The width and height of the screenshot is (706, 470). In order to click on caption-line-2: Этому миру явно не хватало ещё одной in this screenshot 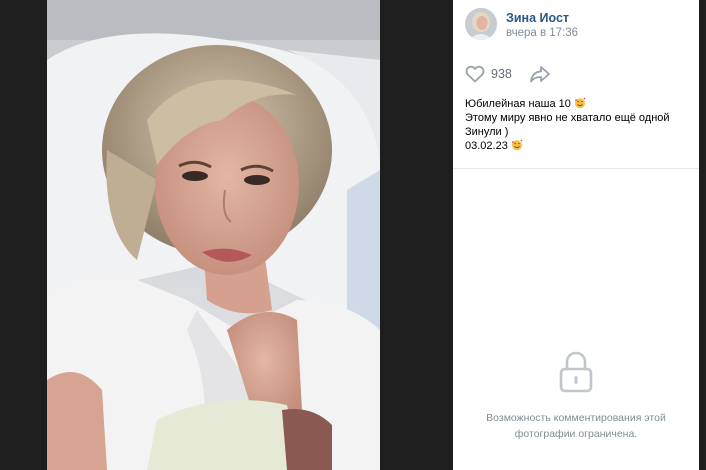, I will do `click(567, 118)`.